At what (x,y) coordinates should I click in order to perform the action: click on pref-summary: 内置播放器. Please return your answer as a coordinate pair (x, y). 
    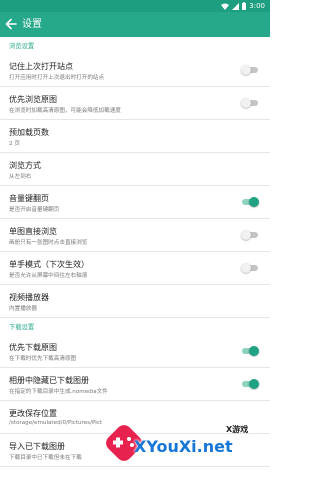
    Looking at the image, I should click on (23, 309).